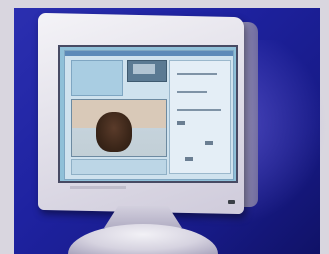 The image size is (329, 254). I want to click on app-panel-bottom, so click(119, 167).